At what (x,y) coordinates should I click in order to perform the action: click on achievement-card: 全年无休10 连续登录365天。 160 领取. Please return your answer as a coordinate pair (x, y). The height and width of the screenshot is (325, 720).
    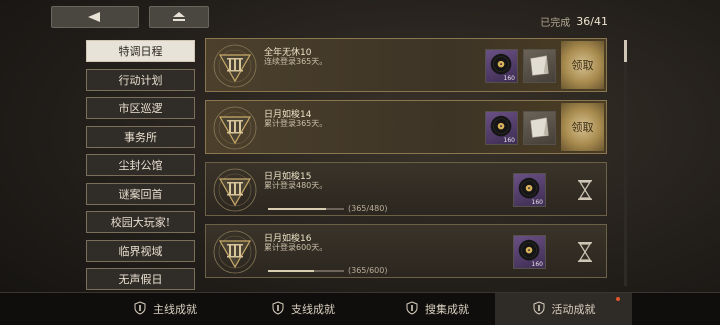
    Looking at the image, I should click on (406, 65).